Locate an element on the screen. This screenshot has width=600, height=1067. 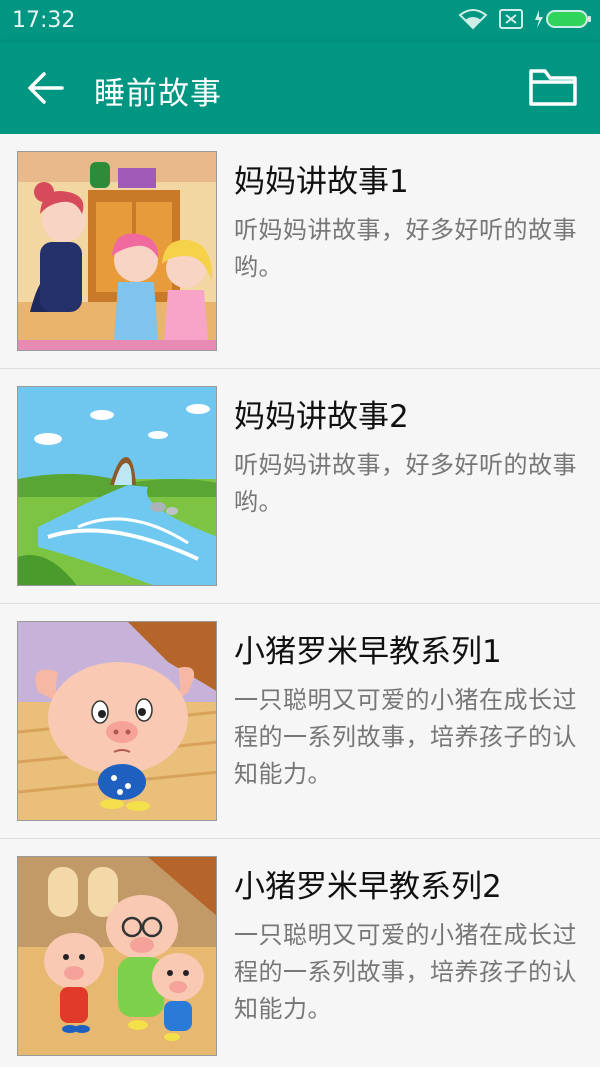
story-title: 妈妈讲故事1 is located at coordinates (321, 182).